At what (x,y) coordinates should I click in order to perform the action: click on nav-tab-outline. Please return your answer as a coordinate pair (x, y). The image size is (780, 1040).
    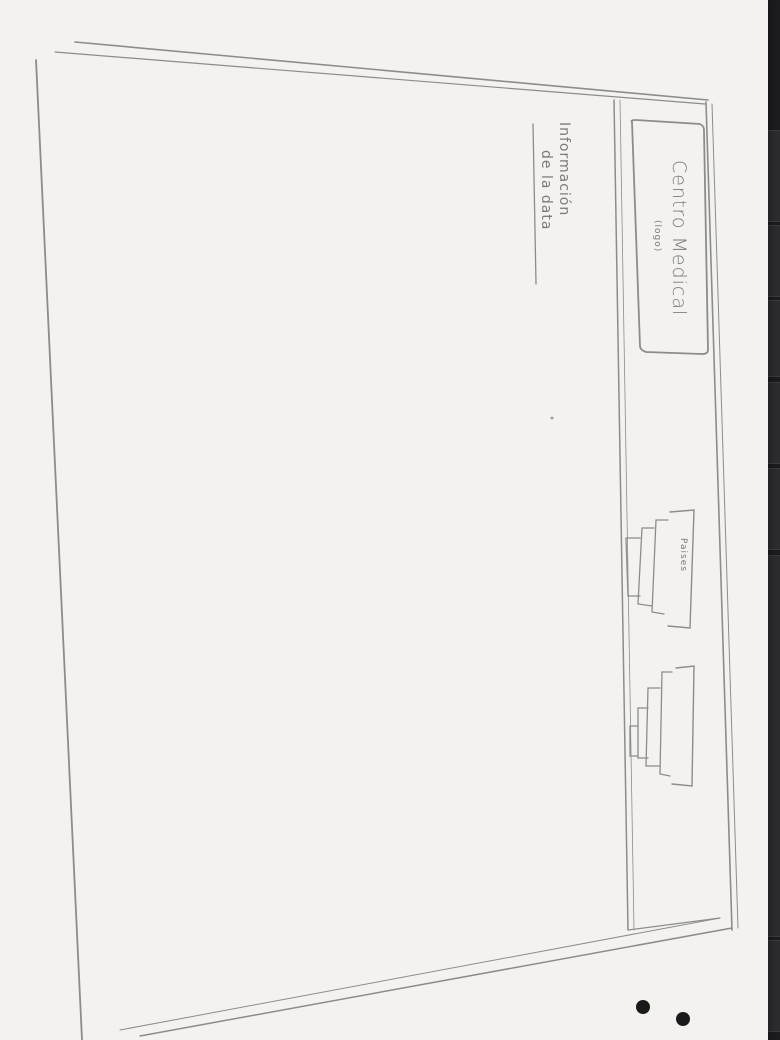
    Looking at the image, I should click on (683, 726).